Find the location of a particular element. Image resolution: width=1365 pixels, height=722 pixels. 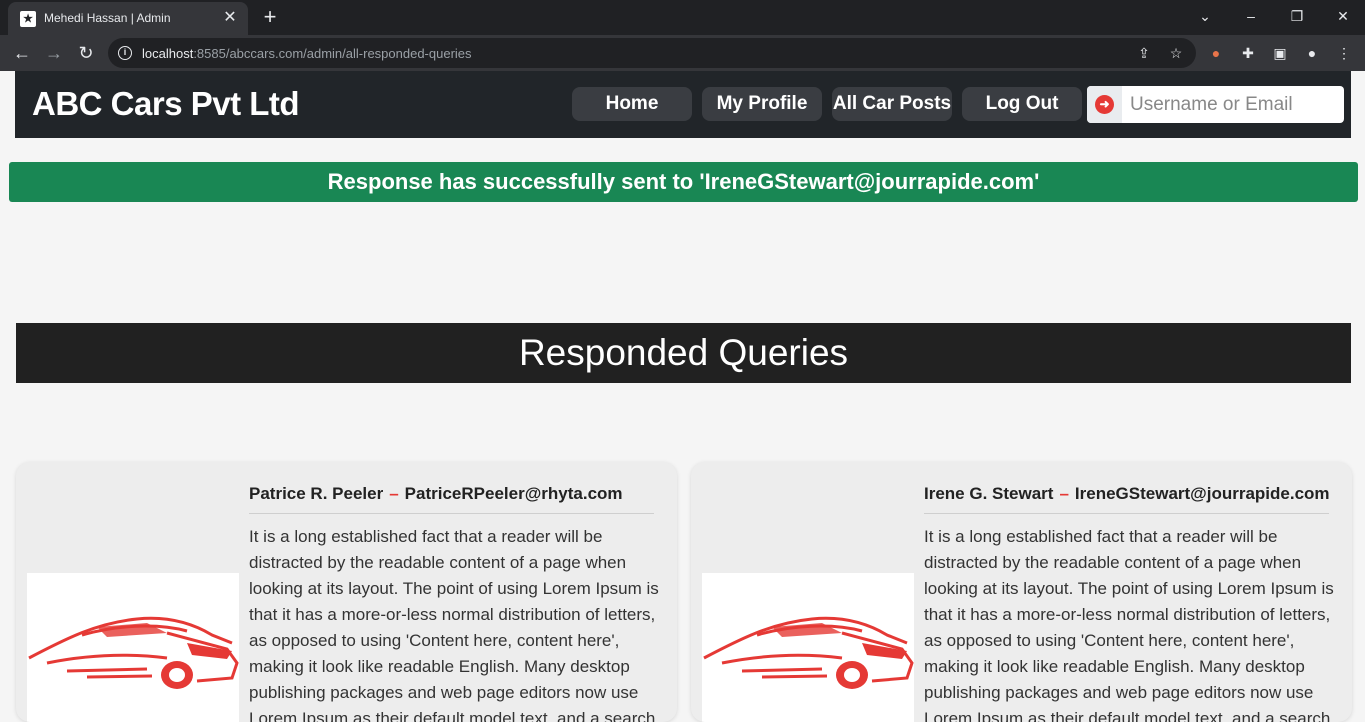

query-sender-name: Irene G. Stewart is located at coordinates (989, 493).